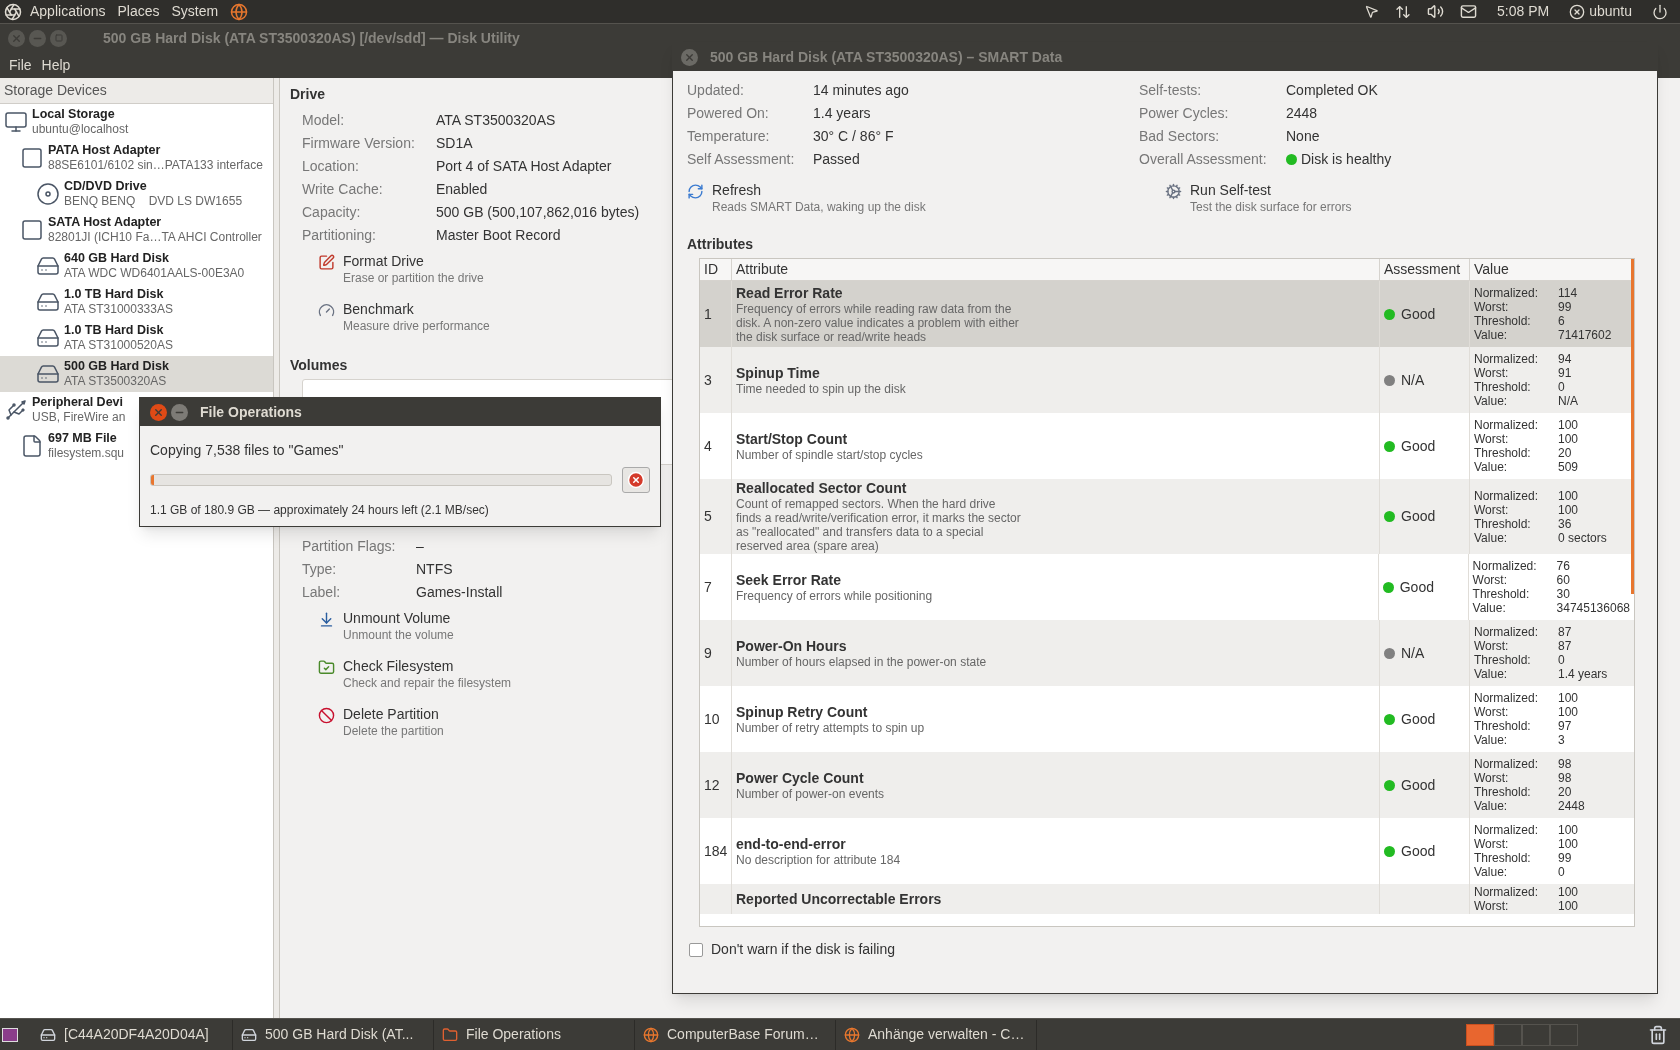 Image resolution: width=1680 pixels, height=1050 pixels. What do you see at coordinates (1180, 136) in the screenshot?
I see `field-label: Bad Sectors:` at bounding box center [1180, 136].